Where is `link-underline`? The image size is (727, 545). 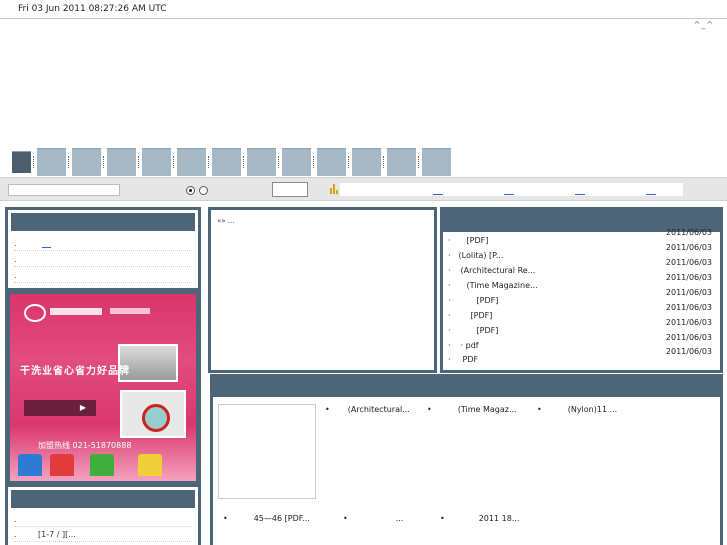 link-underline is located at coordinates (46, 247).